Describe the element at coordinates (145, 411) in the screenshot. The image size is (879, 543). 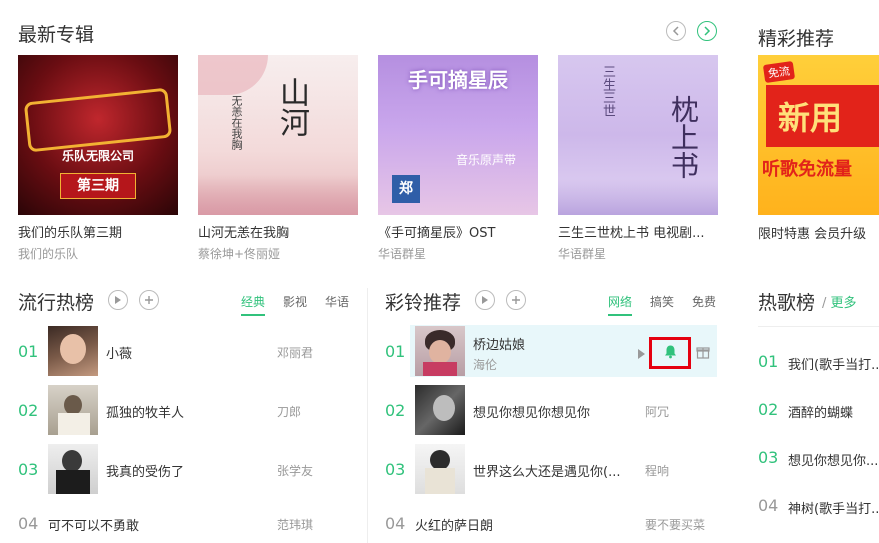
I see `song-title: 孤独的牧羊人` at that location.